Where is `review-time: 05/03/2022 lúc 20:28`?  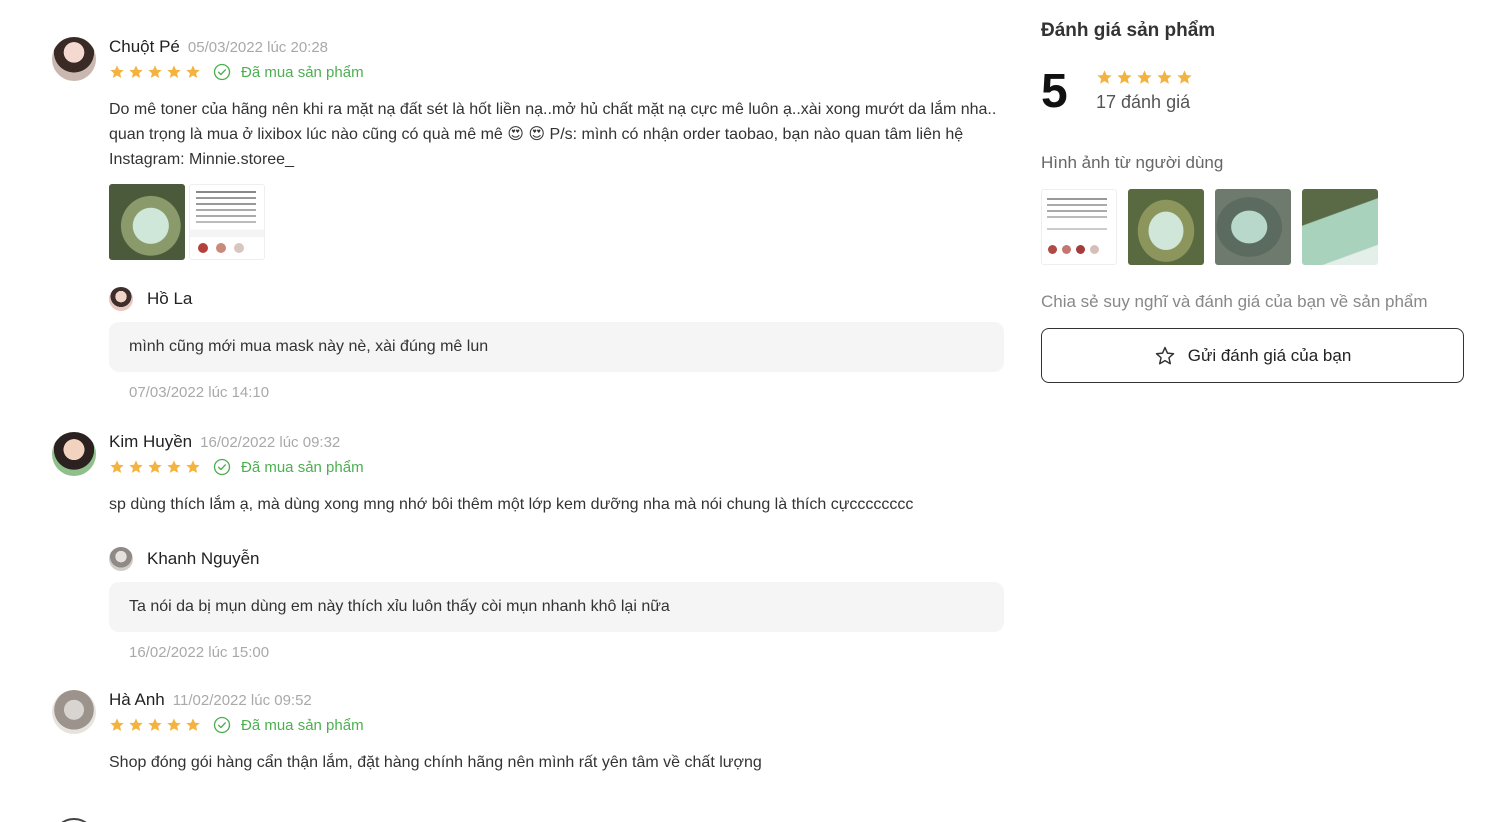
review-time: 05/03/2022 lúc 20:28 is located at coordinates (258, 47).